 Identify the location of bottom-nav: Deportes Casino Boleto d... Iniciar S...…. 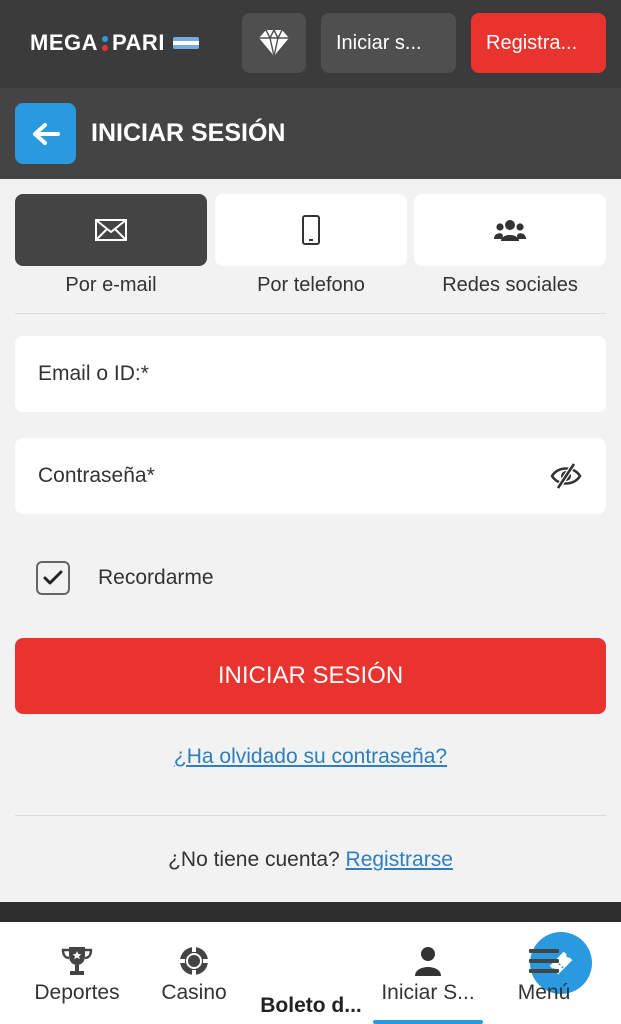
(310, 973).